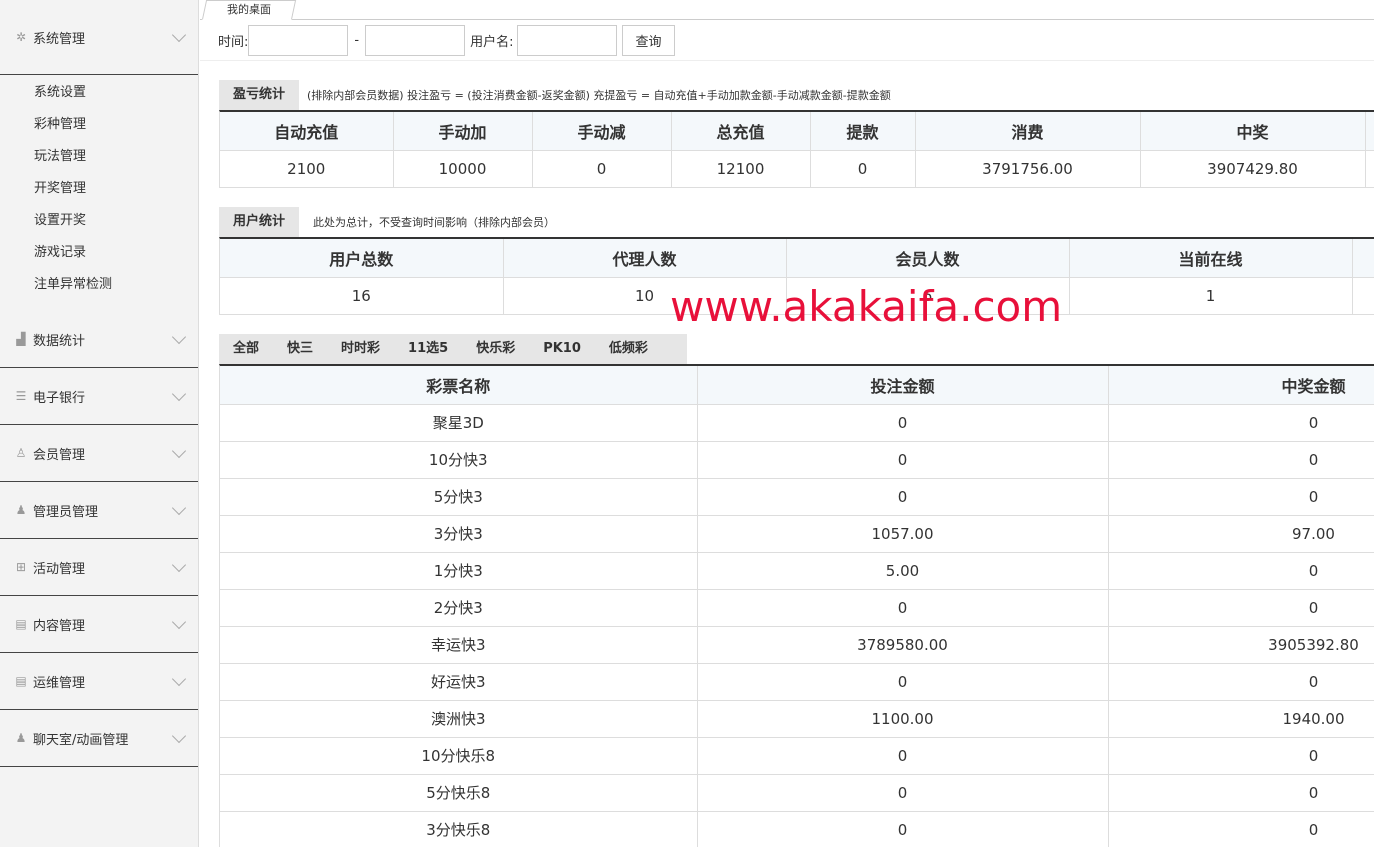 This screenshot has height=847, width=1374. I want to click on menu-group-admins: ♟ 管理员管理, so click(99, 510).